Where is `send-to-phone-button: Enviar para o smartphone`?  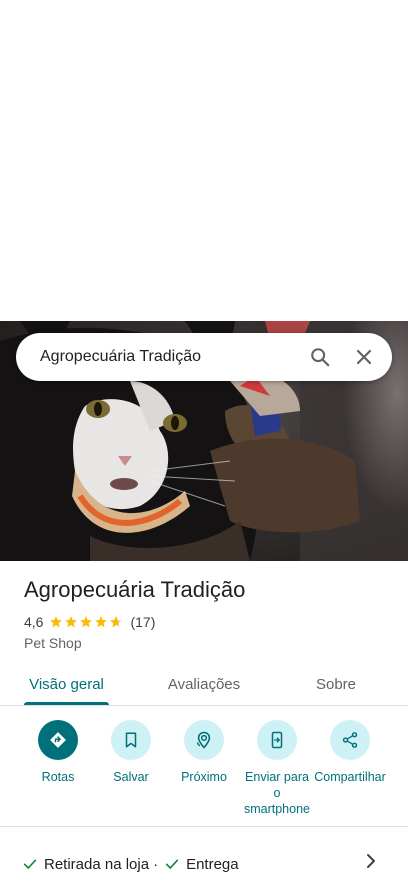
send-to-phone-button: Enviar para o smartphone is located at coordinates (277, 768).